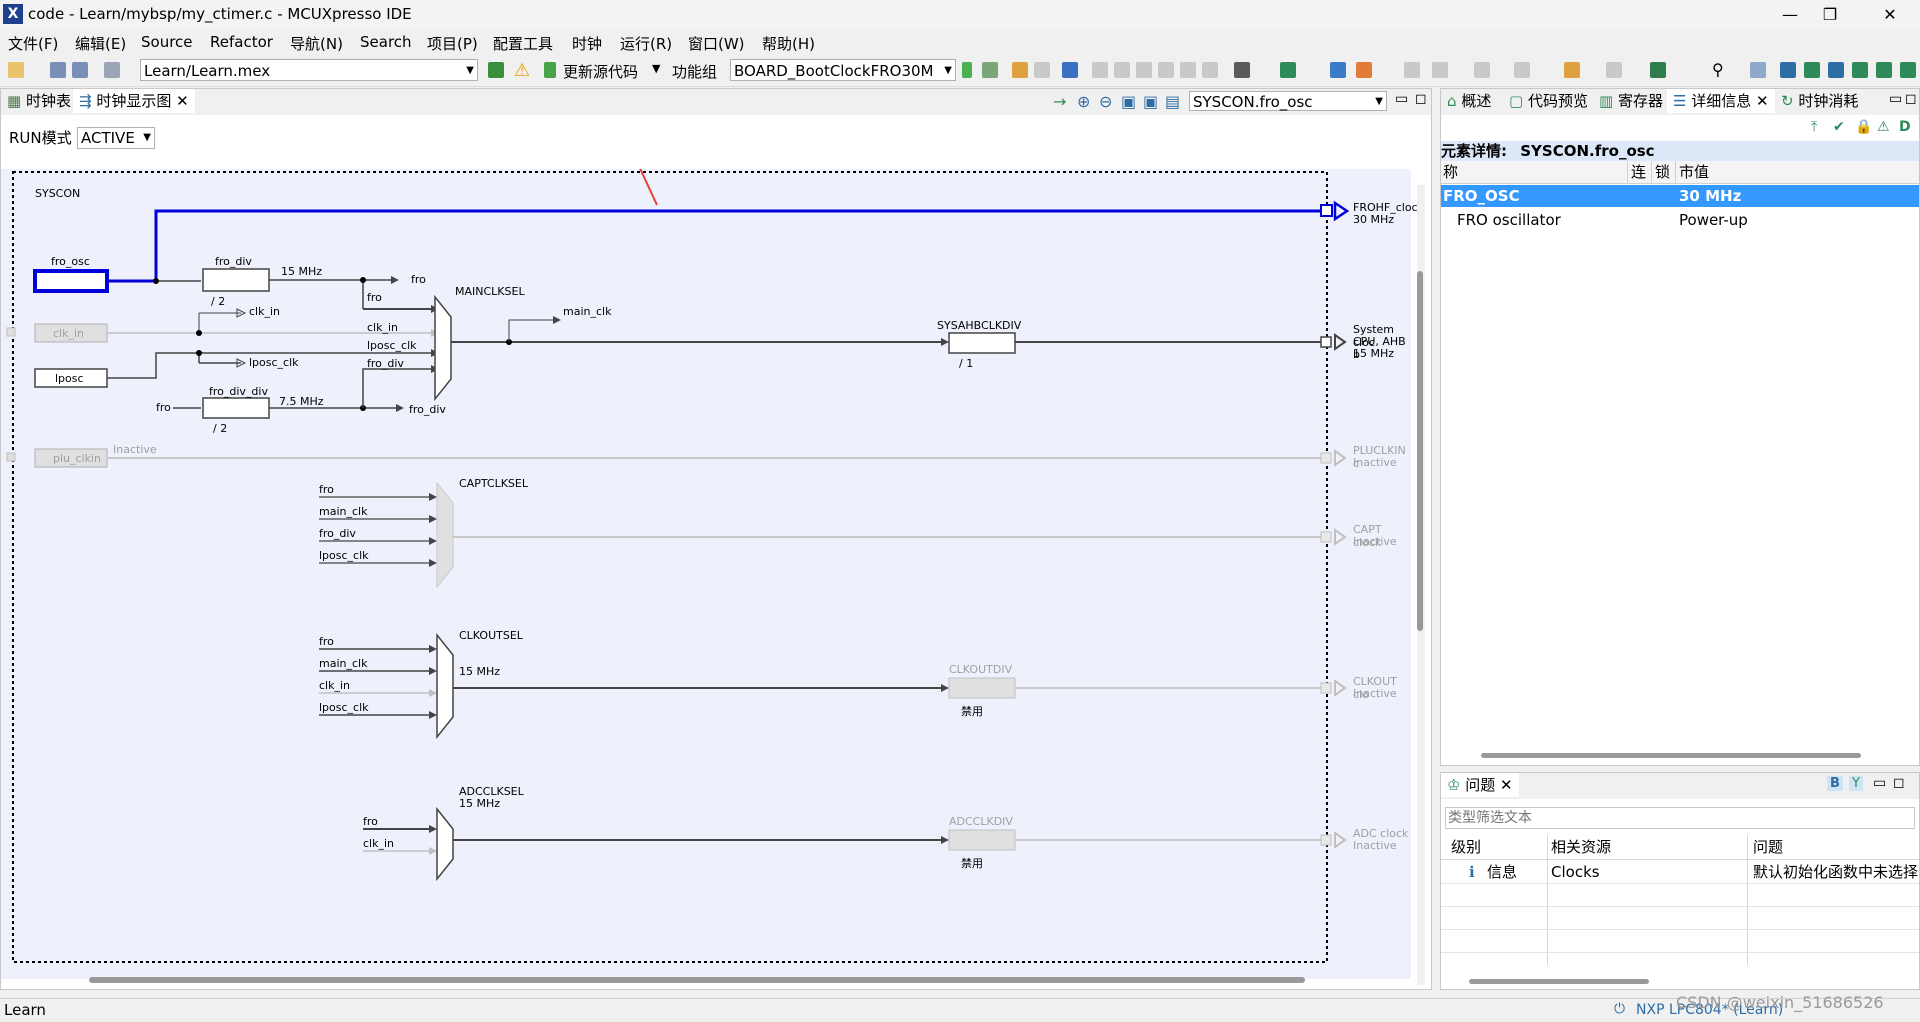 The height and width of the screenshot is (1022, 1920). What do you see at coordinates (1242, 70) in the screenshot?
I see `chip-icon` at bounding box center [1242, 70].